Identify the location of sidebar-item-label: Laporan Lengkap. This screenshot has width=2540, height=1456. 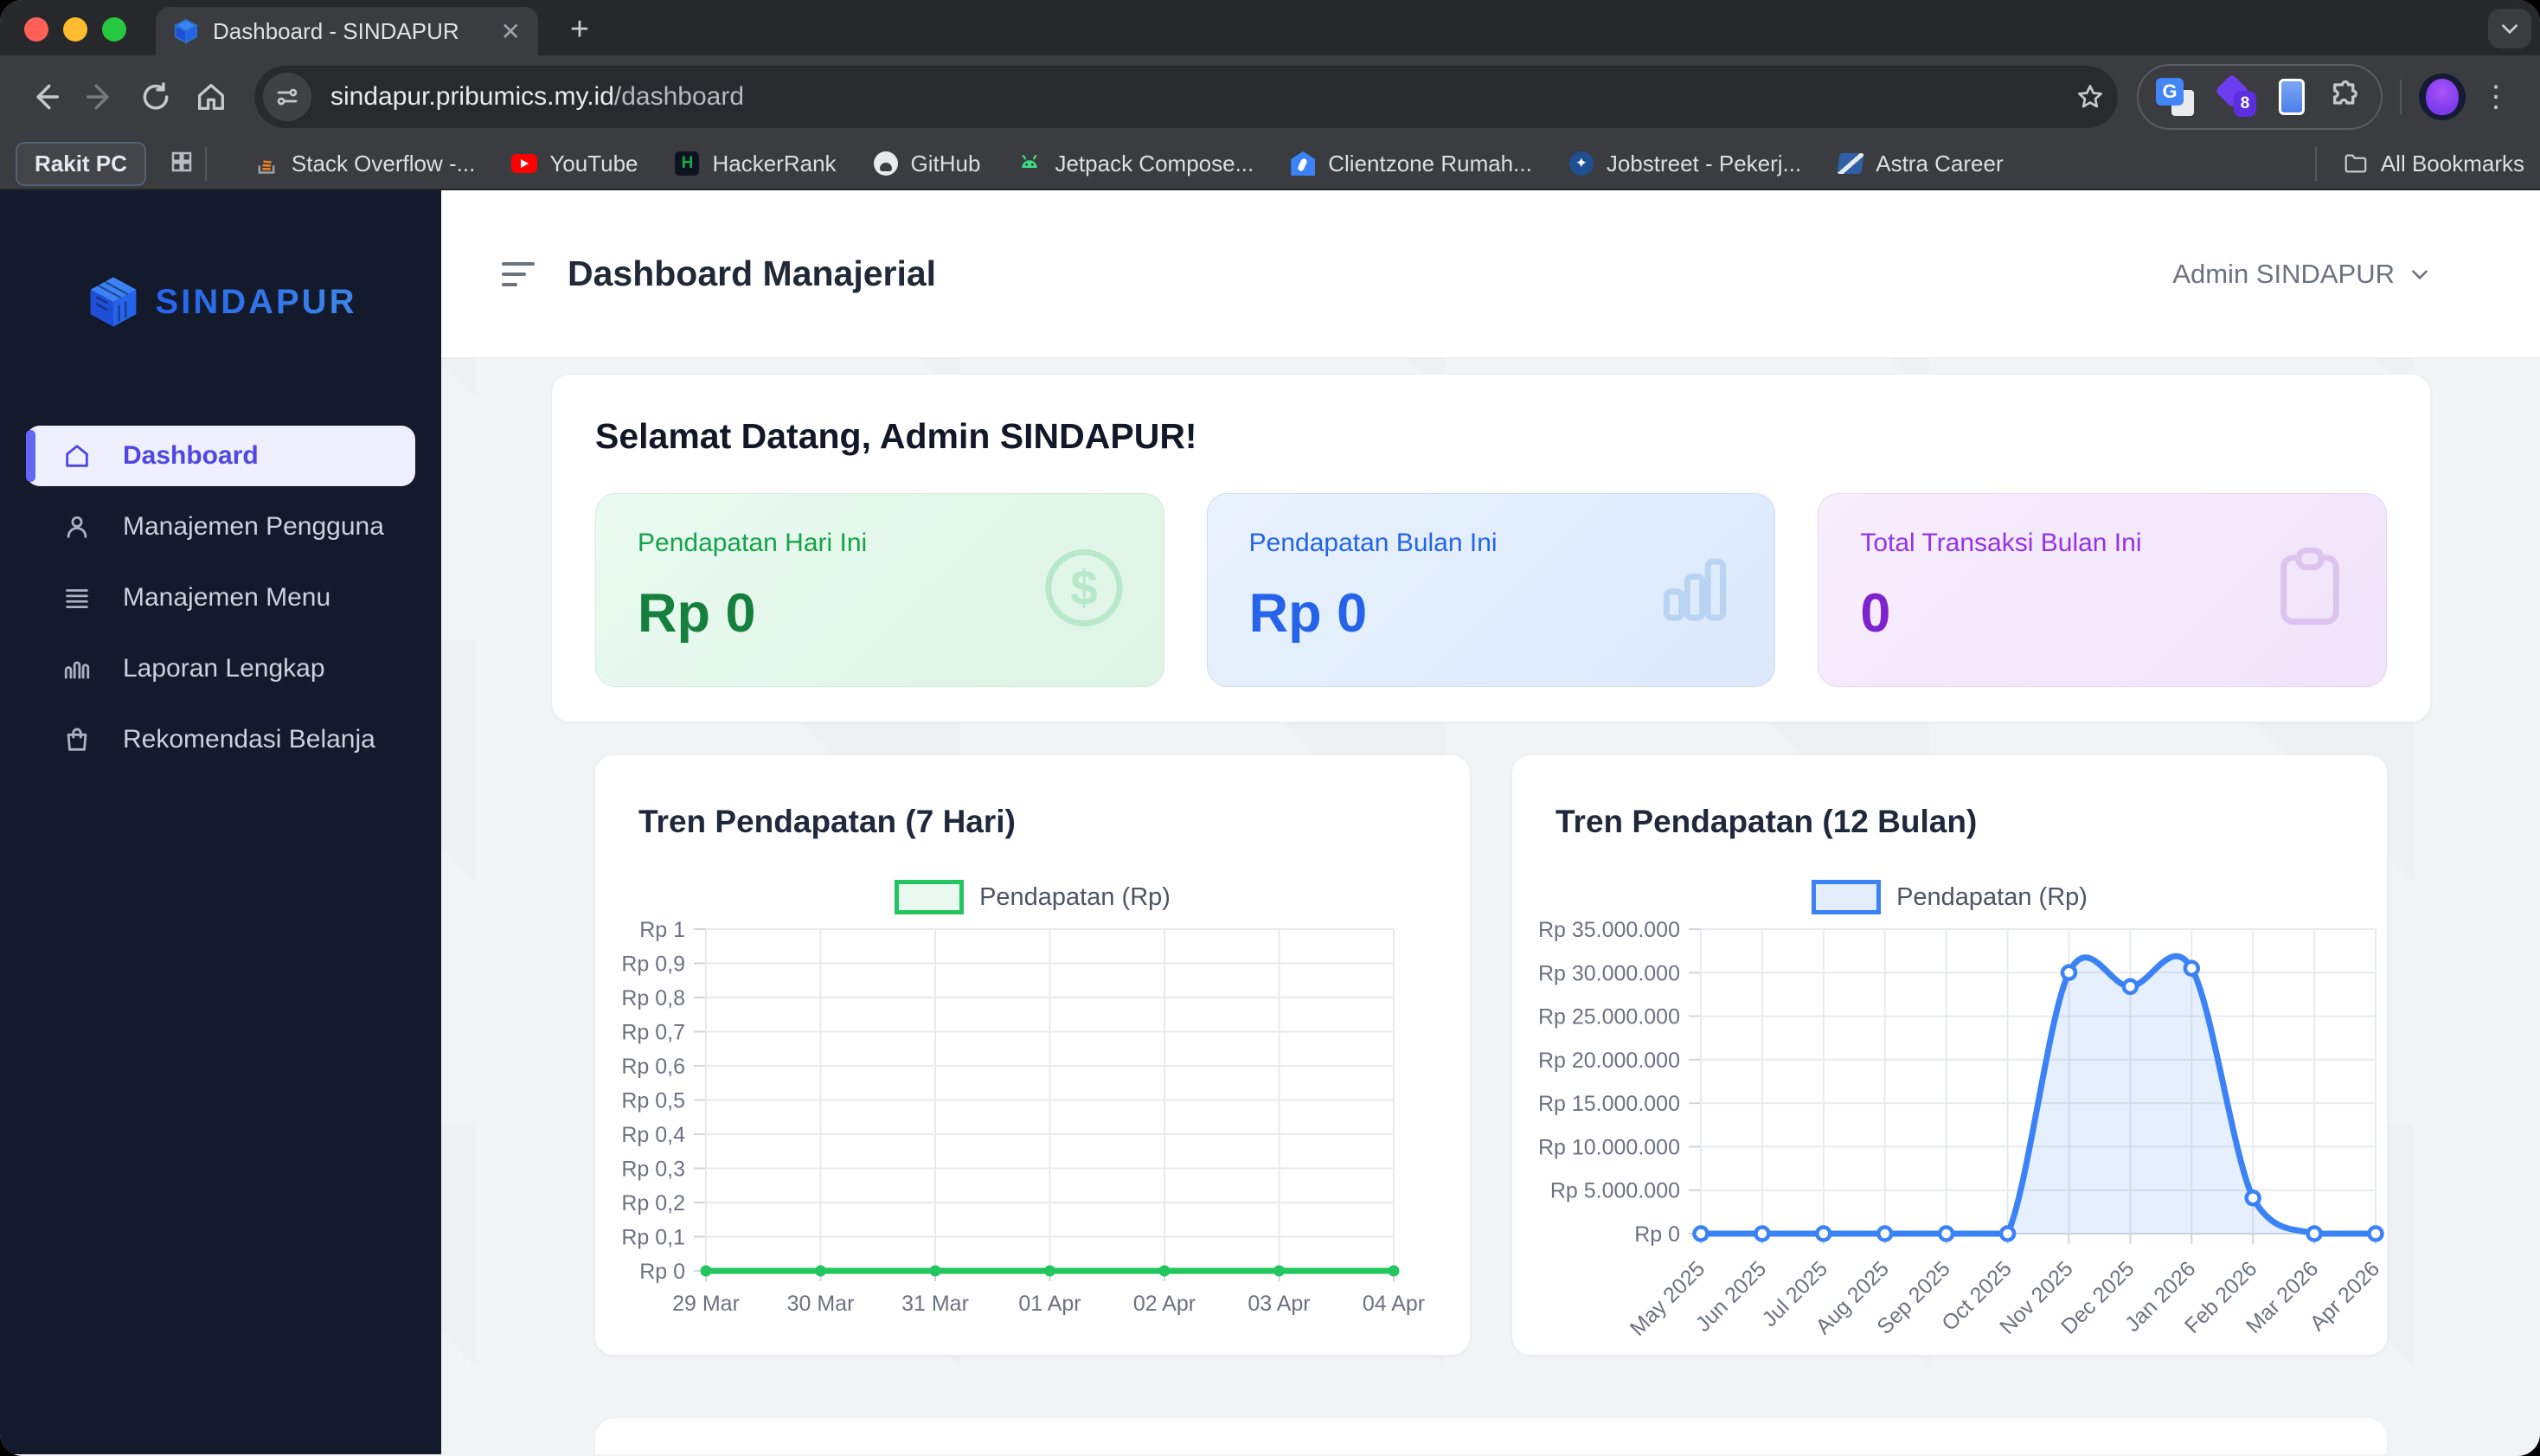
(224, 668).